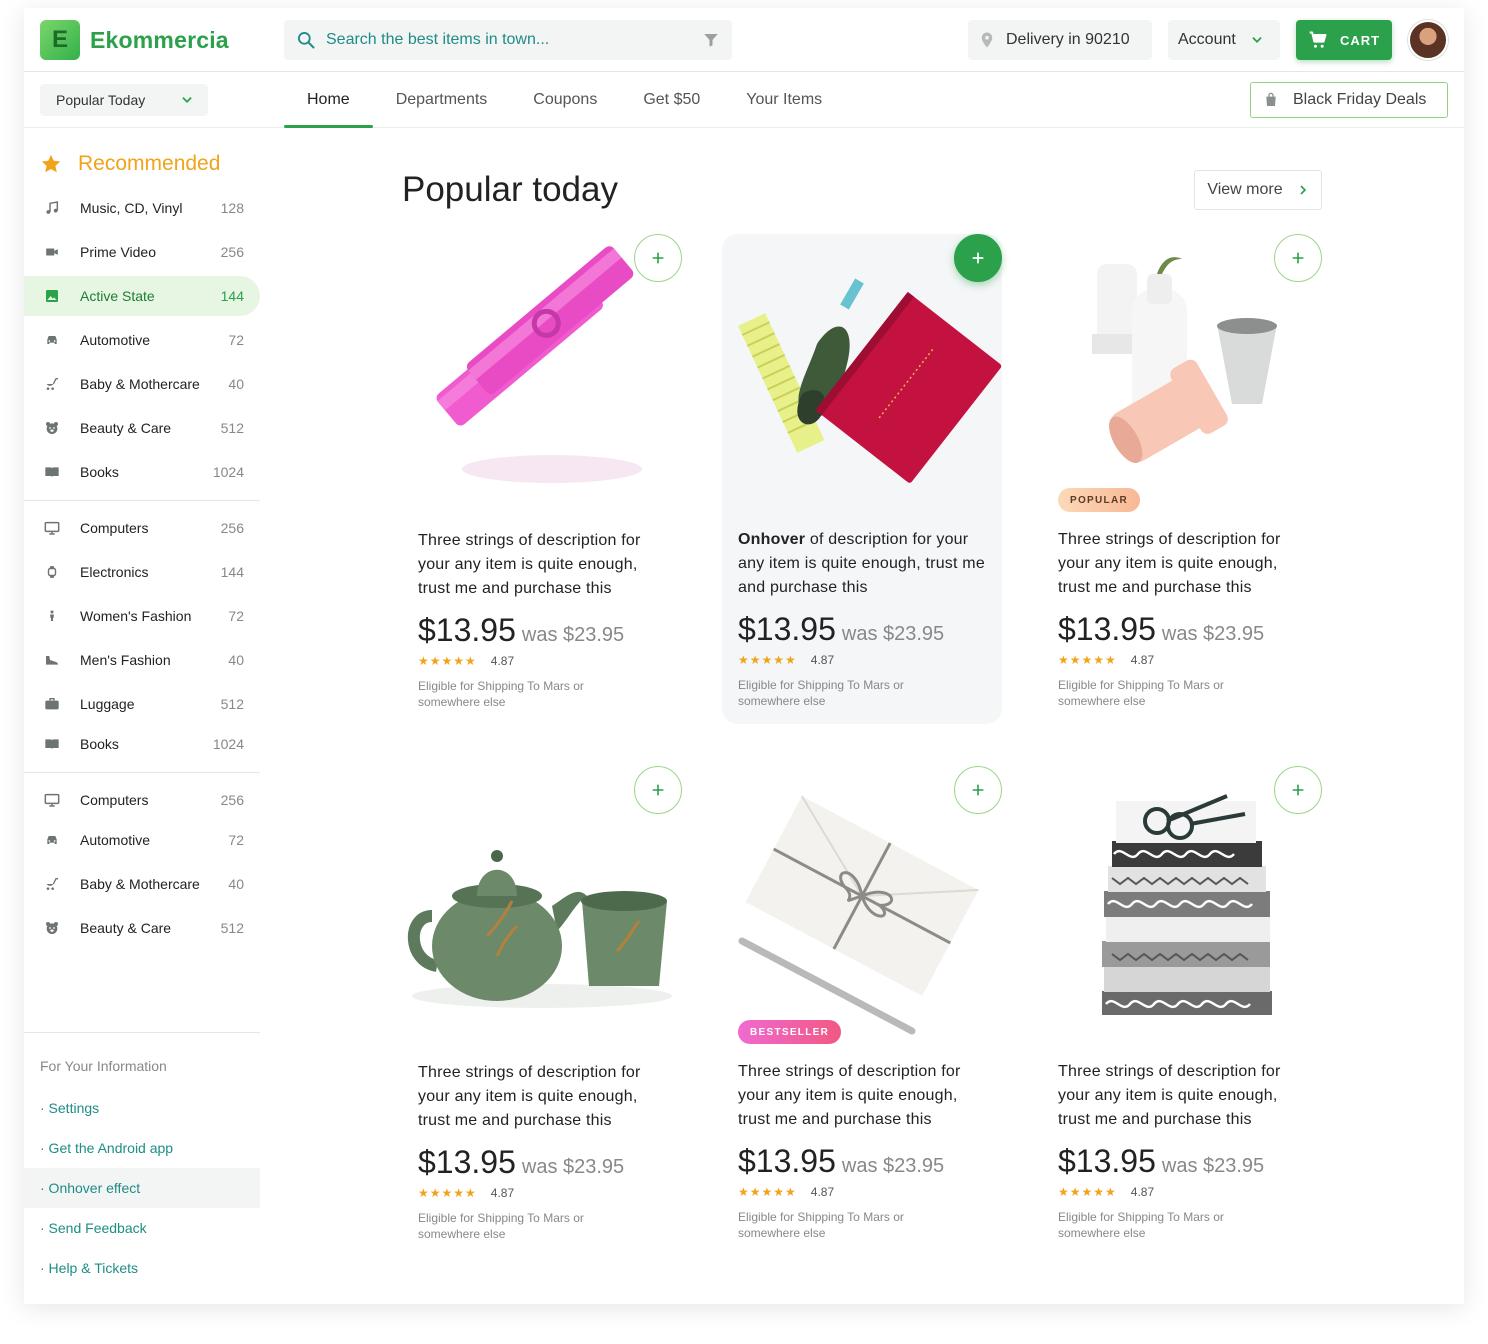 This screenshot has width=1488, height=1344. Describe the element at coordinates (1099, 500) in the screenshot. I see `popular-badge: POPULAR` at that location.